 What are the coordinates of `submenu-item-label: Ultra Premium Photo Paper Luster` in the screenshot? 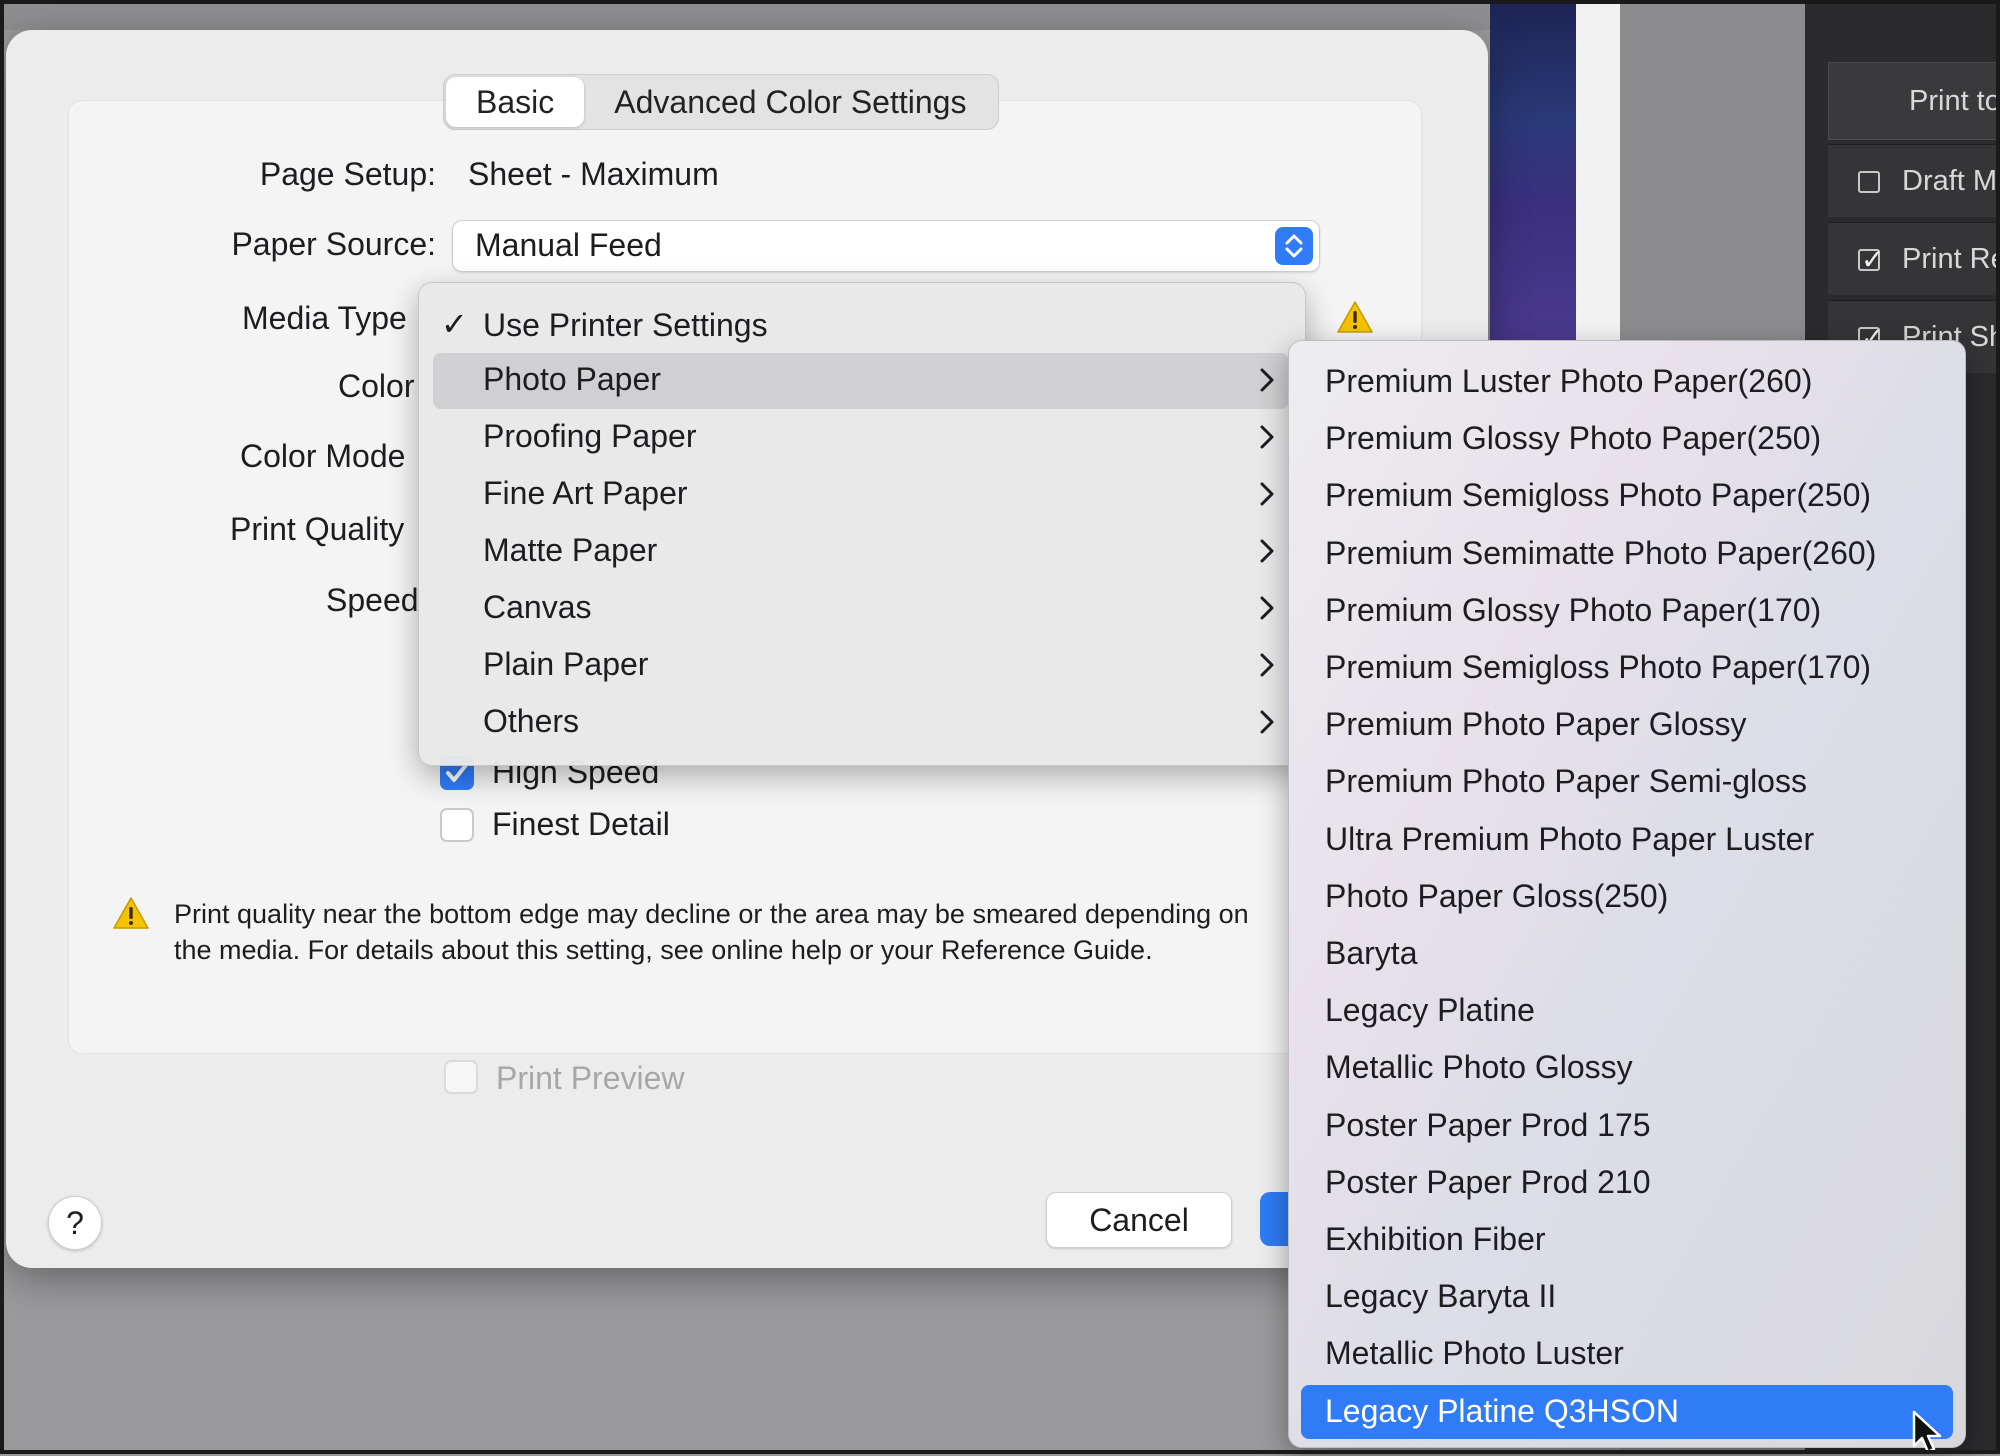 It's located at (1570, 838).